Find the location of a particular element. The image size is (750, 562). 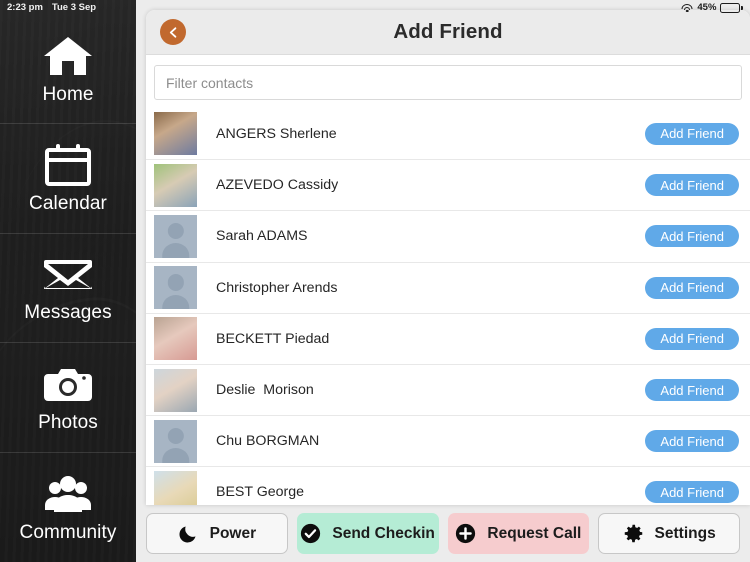

contact-name: Christopher Arends is located at coordinates (277, 287).